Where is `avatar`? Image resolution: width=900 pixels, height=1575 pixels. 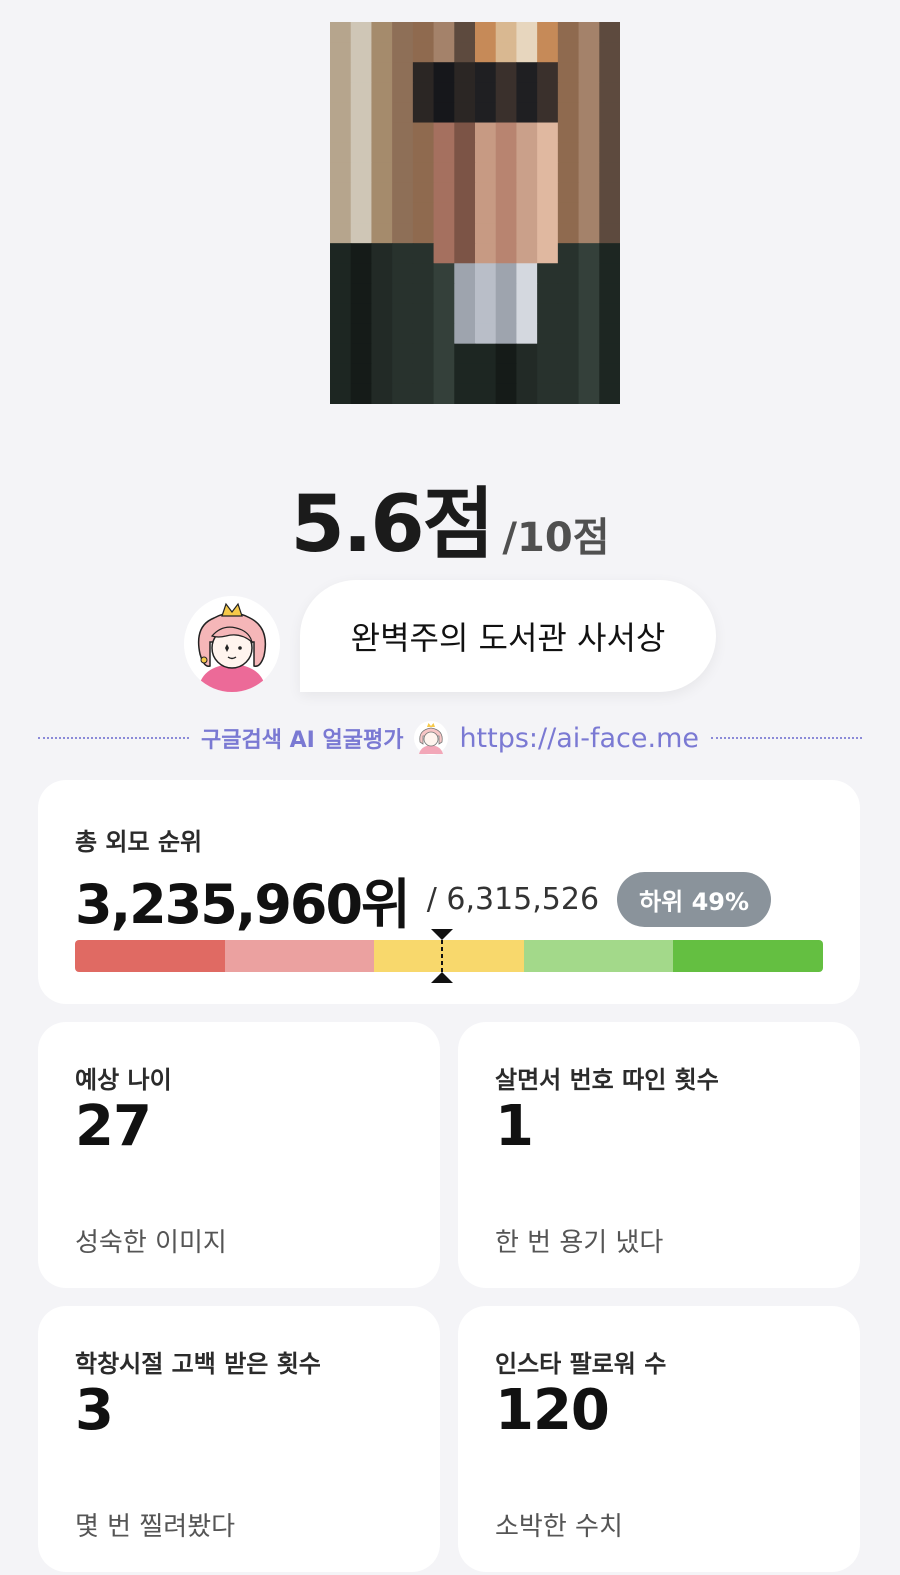 avatar is located at coordinates (232, 644).